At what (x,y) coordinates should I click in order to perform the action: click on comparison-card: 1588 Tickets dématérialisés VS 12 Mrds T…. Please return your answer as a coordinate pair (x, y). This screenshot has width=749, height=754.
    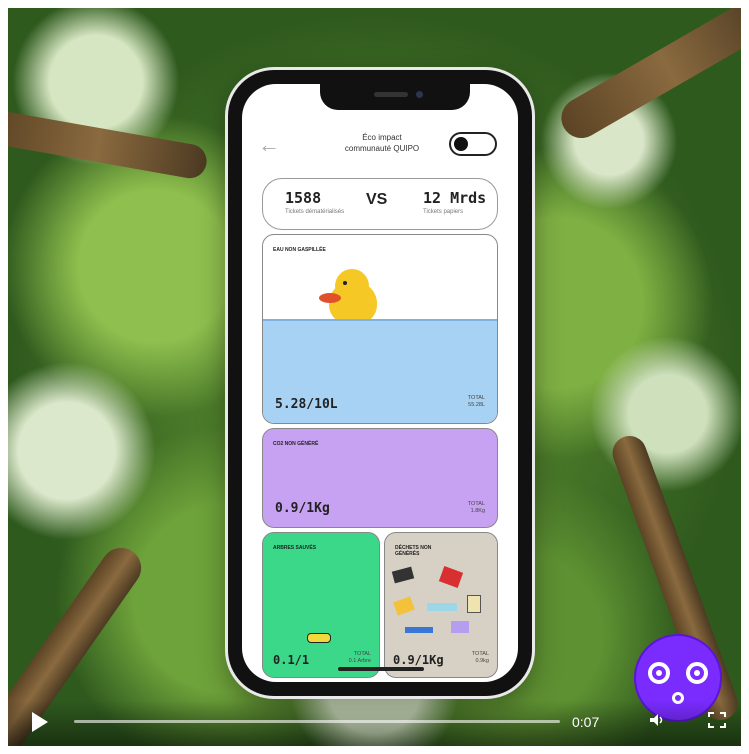
    Looking at the image, I should click on (380, 204).